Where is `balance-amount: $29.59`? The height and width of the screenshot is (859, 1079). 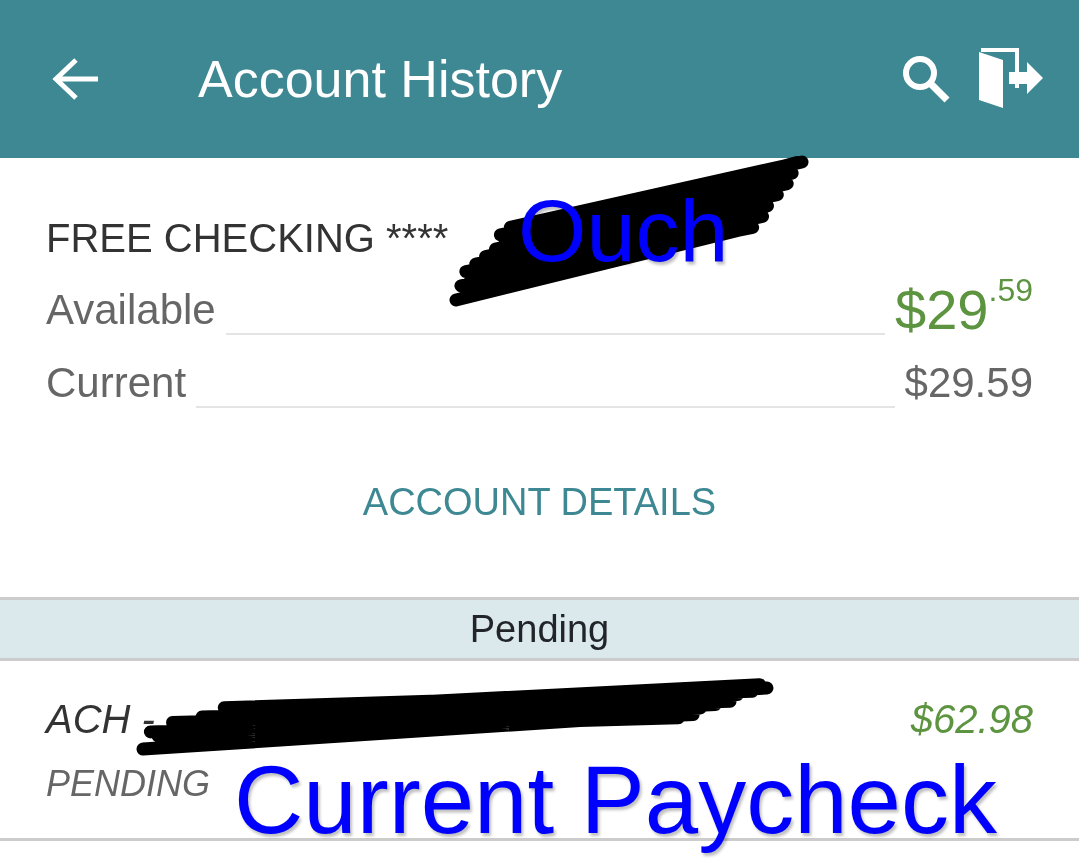
balance-amount: $29.59 is located at coordinates (968, 383).